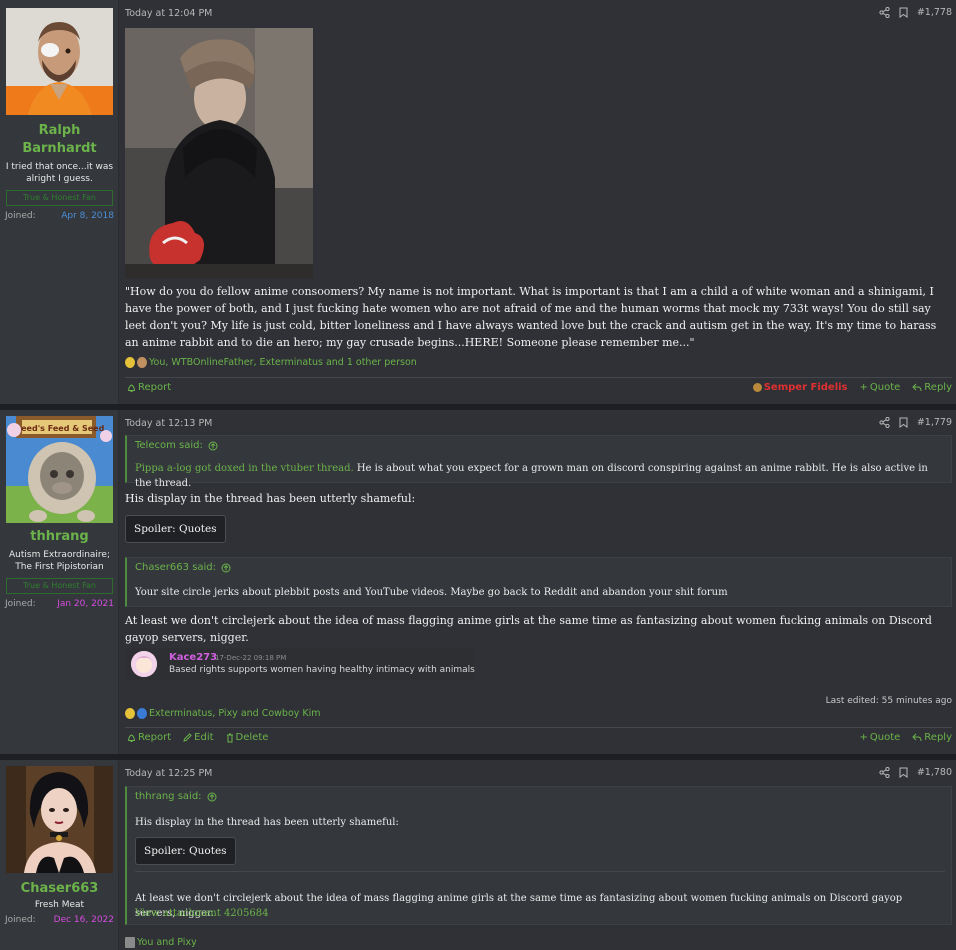 The width and height of the screenshot is (956, 950). Describe the element at coordinates (198, 737) in the screenshot. I see `edit-button: Edit` at that location.